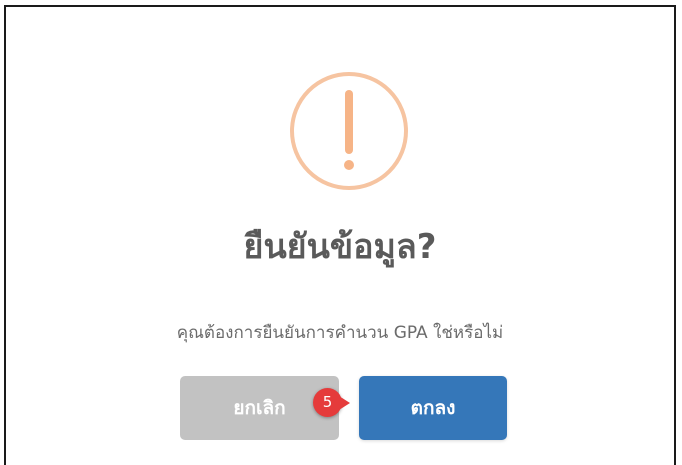 This screenshot has height=465, width=682. I want to click on step-arrow-icon, so click(344, 403).